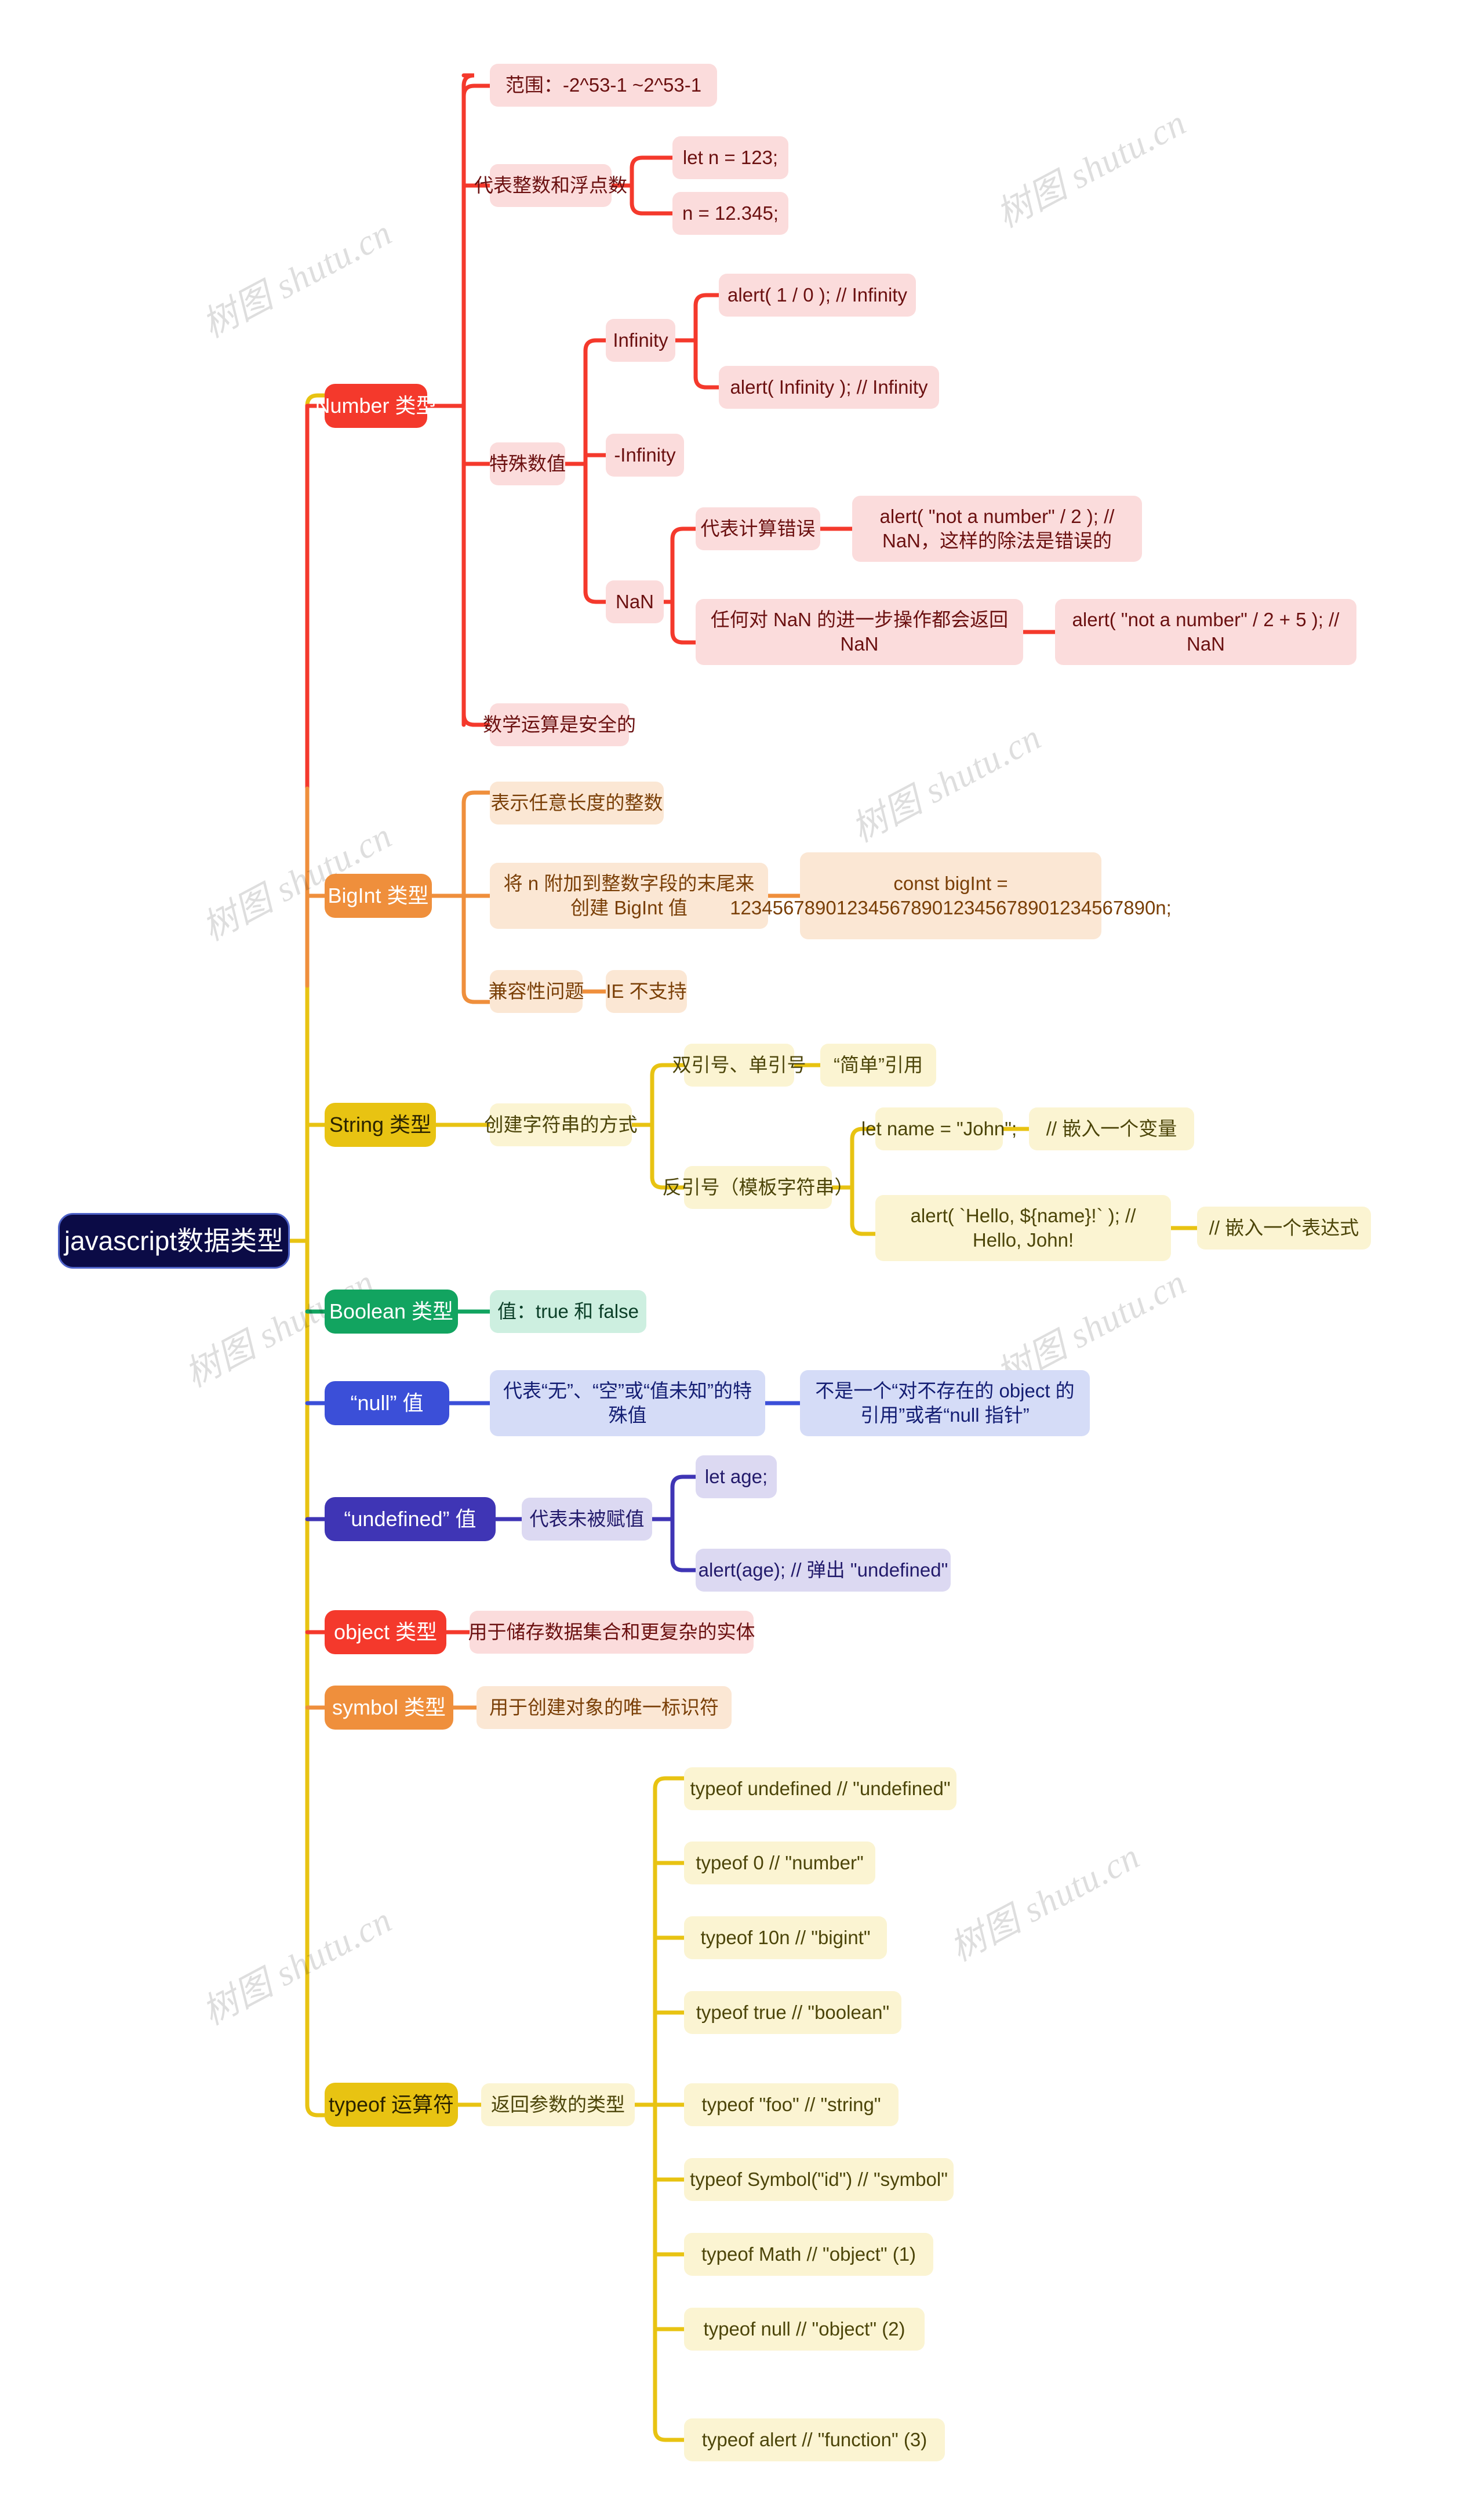  What do you see at coordinates (628, 1403) in the screenshot?
I see `node-null-meaning: 代表“无”、“空”或“值未知”的特殊值` at bounding box center [628, 1403].